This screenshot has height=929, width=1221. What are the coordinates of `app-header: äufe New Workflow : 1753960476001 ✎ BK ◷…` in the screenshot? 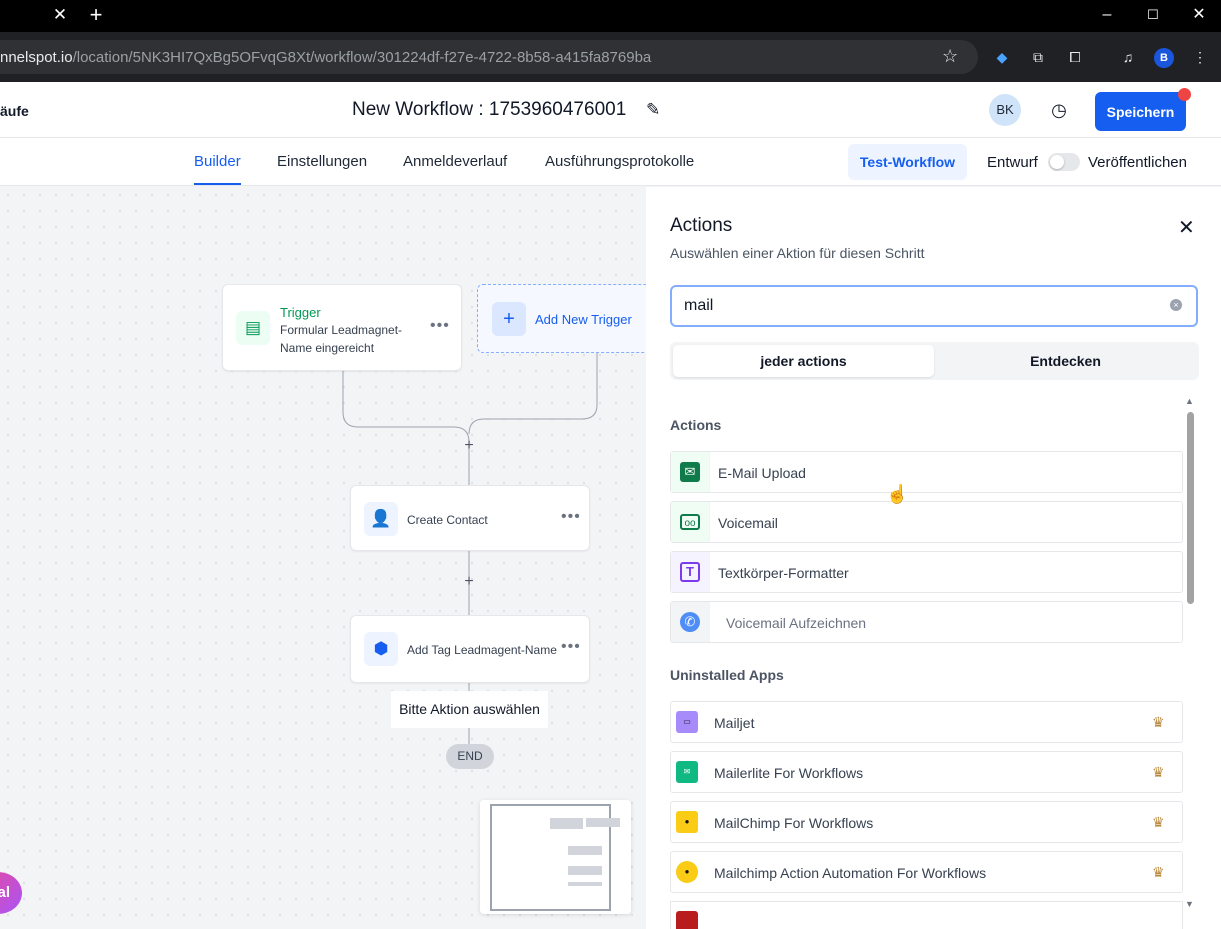 It's located at (610, 110).